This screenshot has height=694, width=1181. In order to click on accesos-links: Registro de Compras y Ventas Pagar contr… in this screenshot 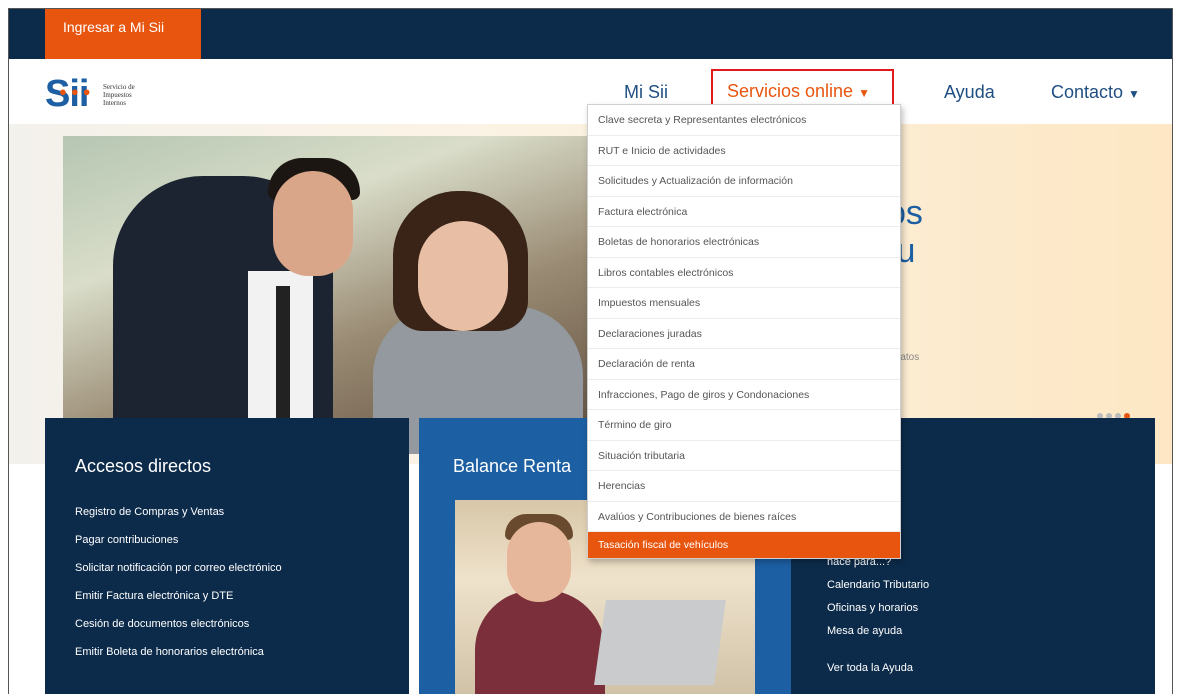, I will do `click(178, 582)`.